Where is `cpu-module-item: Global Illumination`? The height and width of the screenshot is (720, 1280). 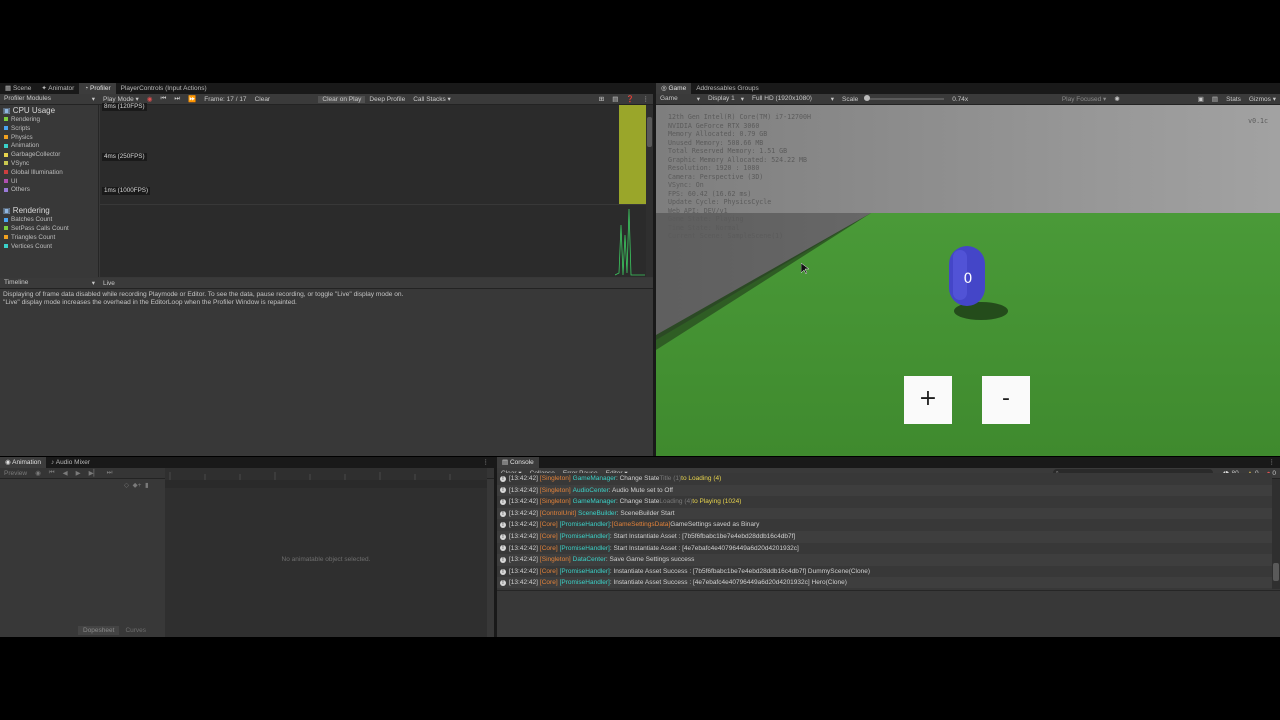 cpu-module-item: Global Illumination is located at coordinates (49, 173).